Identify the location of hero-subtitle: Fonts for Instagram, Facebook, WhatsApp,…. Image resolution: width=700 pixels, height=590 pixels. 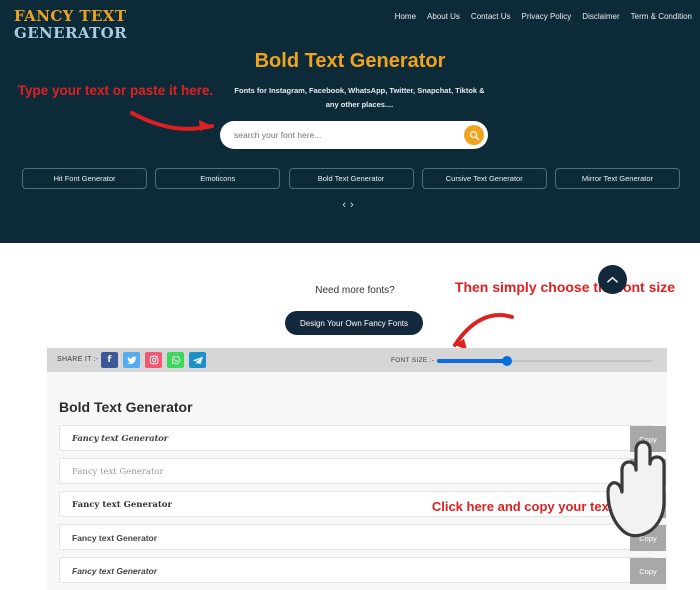
(359, 97).